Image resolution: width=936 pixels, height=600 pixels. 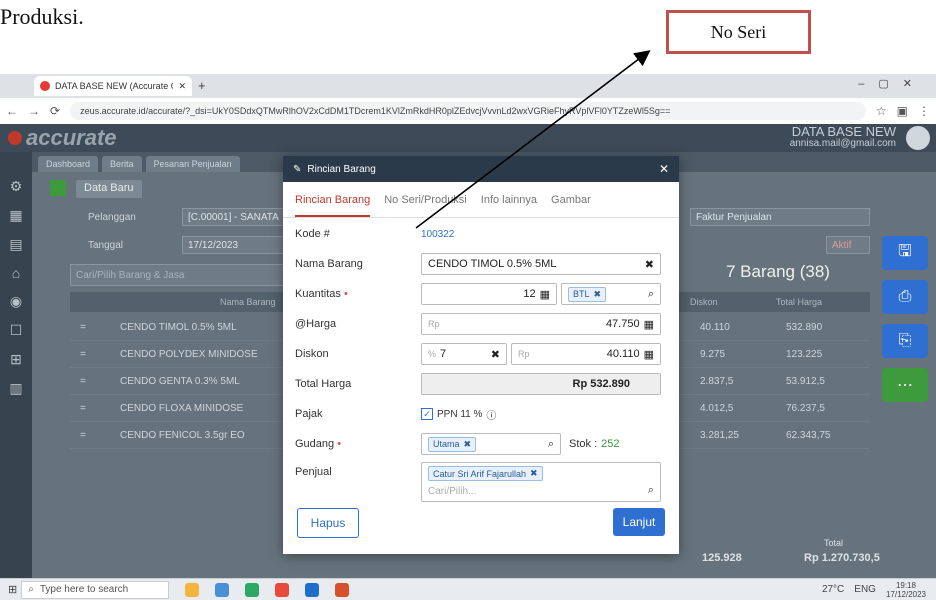 I want to click on forward-icon: →, so click(x=34, y=111).